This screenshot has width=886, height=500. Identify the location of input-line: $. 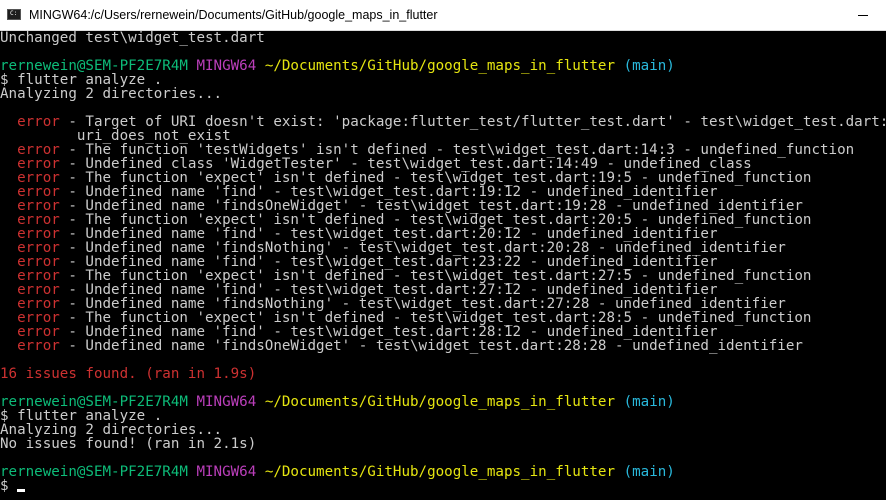
(13, 486).